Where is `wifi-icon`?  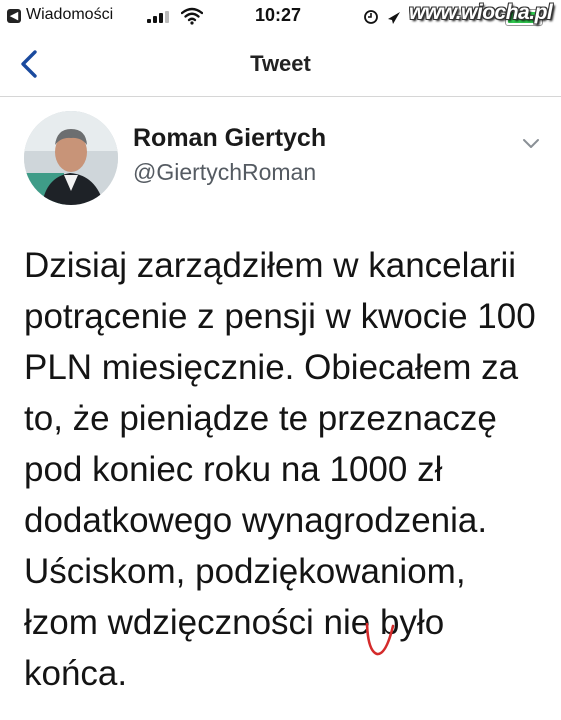
wifi-icon is located at coordinates (192, 16).